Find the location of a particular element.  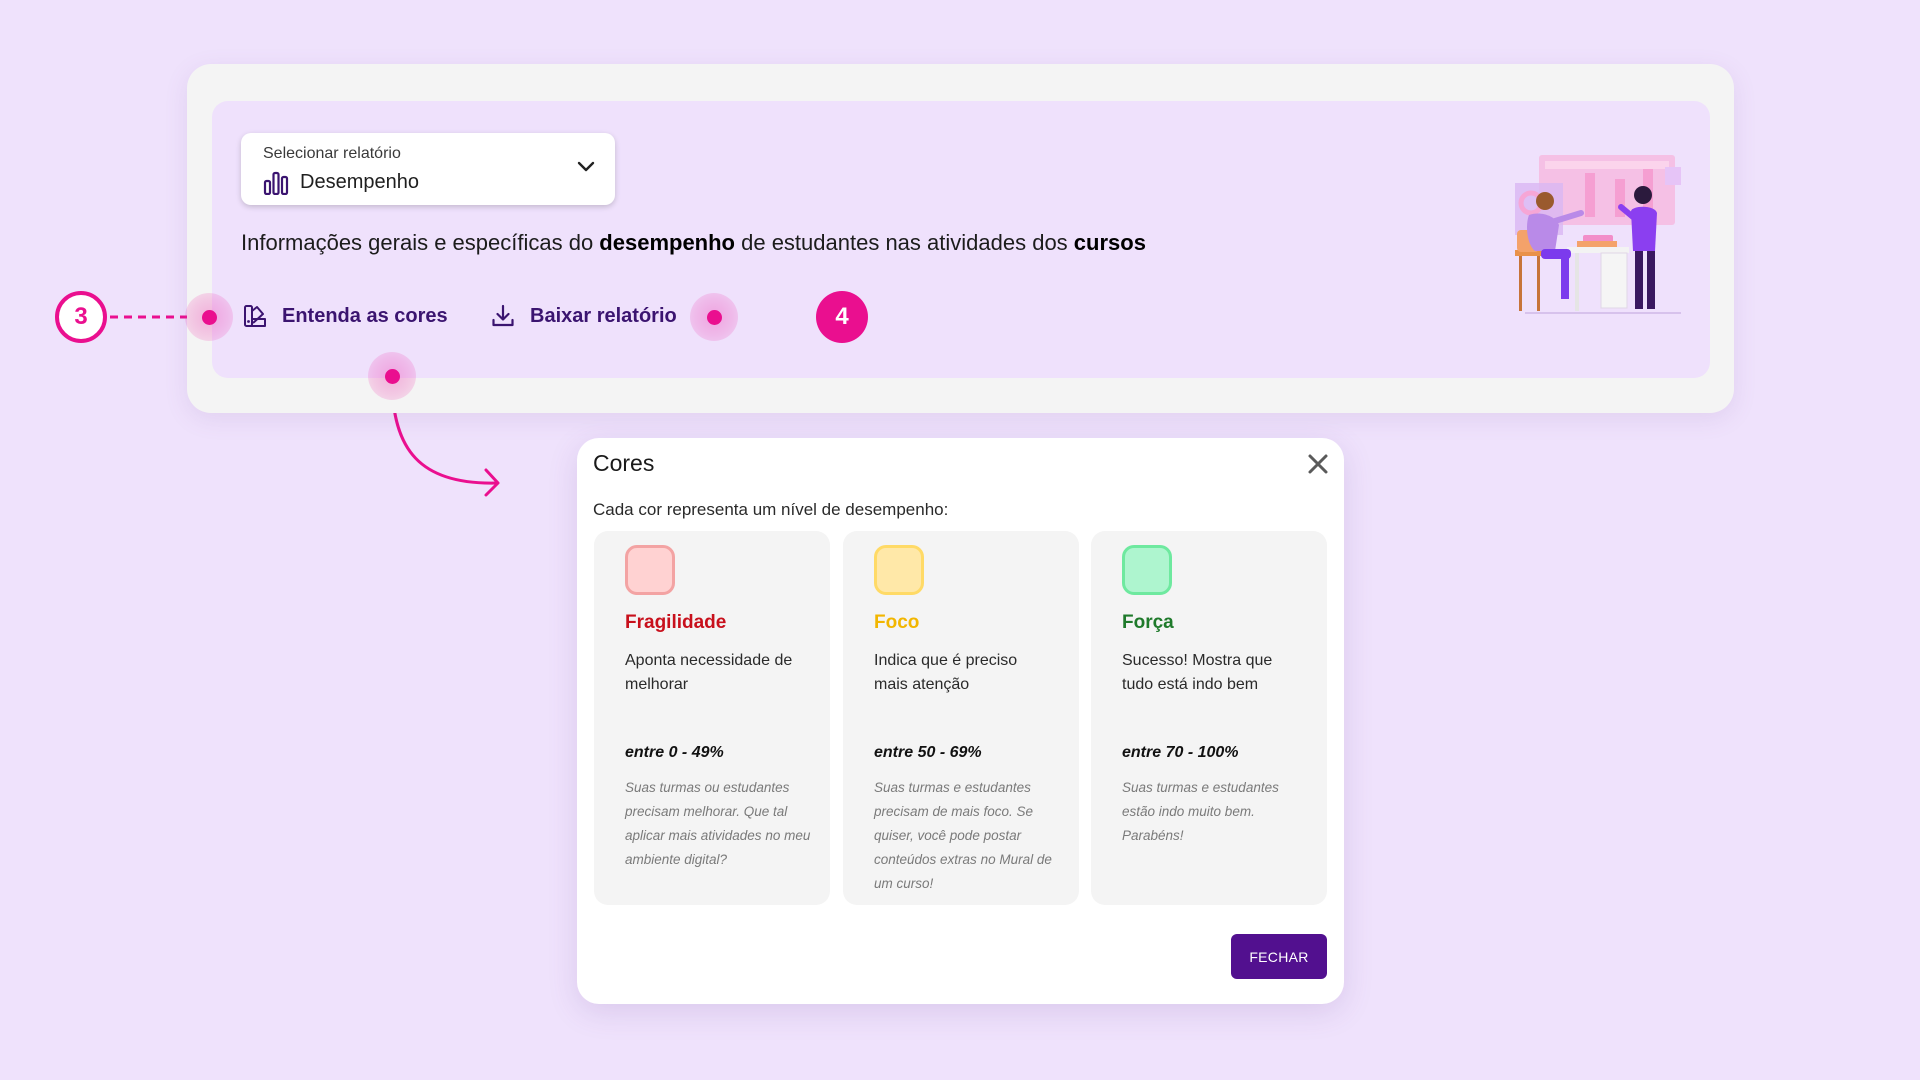

close-button: FECHAR is located at coordinates (1279, 956).